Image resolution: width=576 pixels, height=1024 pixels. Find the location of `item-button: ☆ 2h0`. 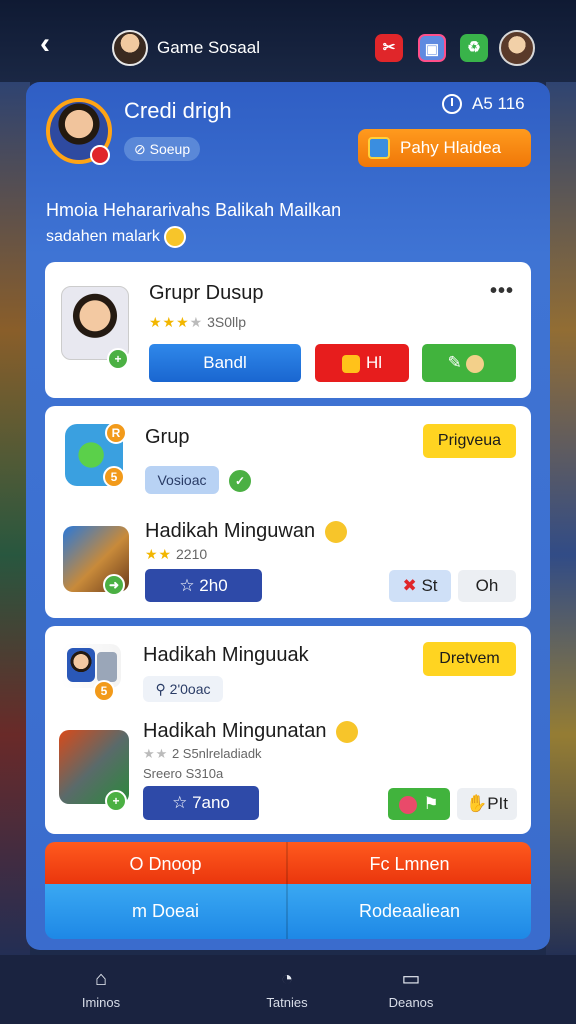

item-button: ☆ 2h0 is located at coordinates (203, 585).